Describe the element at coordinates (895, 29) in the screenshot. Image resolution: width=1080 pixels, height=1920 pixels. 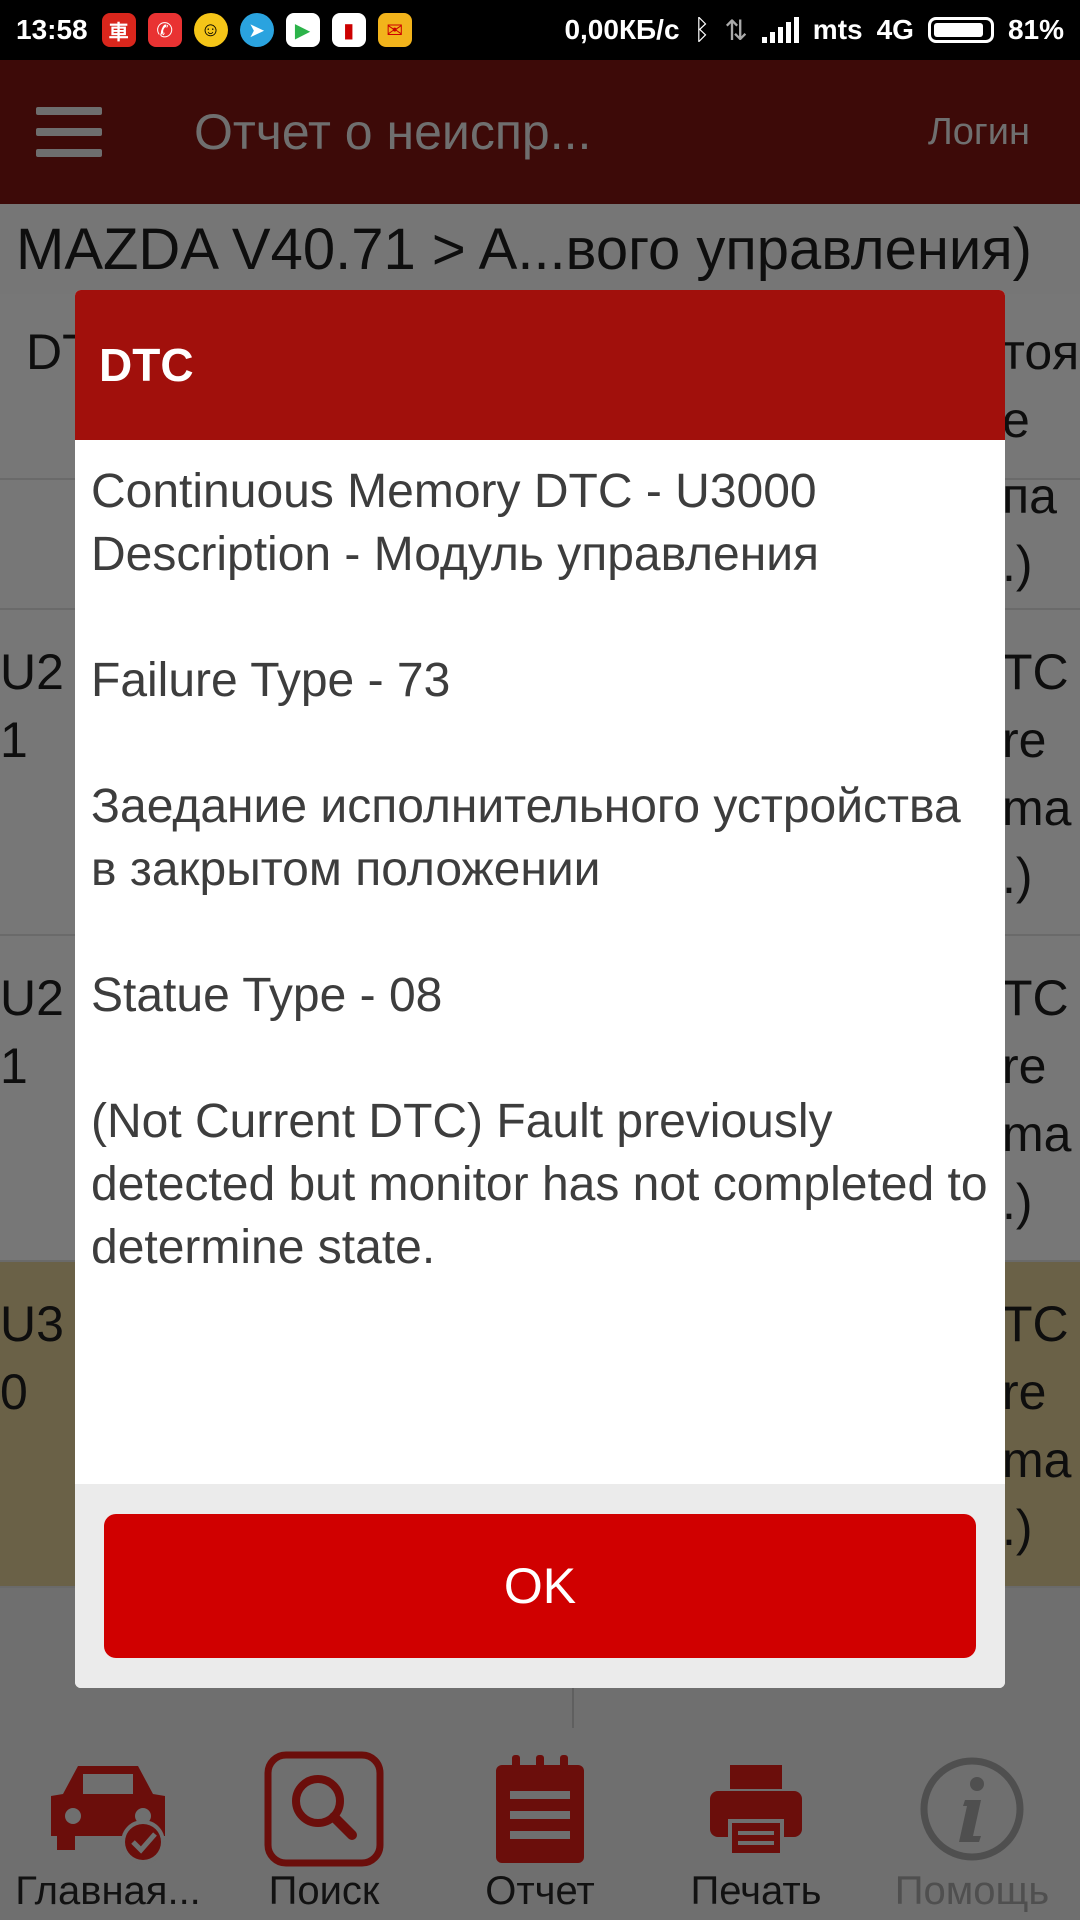
I see `network-type: 4G` at that location.